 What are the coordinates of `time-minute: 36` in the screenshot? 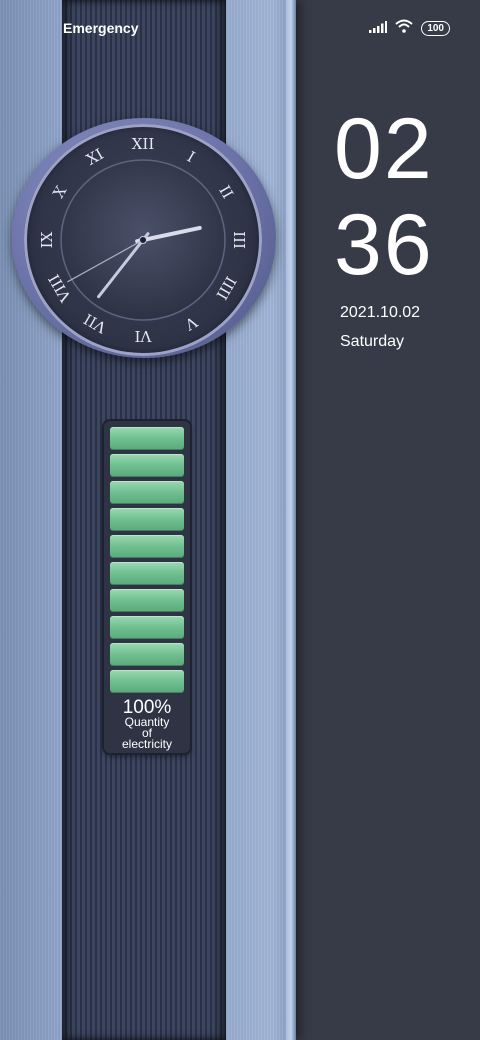 It's located at (384, 245).